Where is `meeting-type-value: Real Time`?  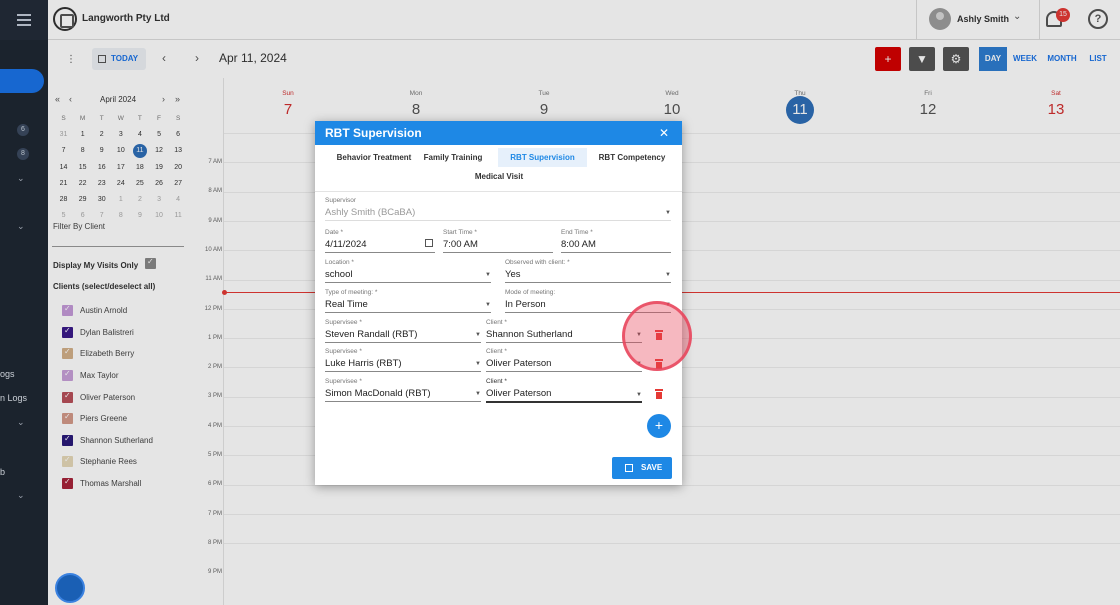
meeting-type-value: Real Time is located at coordinates (346, 304).